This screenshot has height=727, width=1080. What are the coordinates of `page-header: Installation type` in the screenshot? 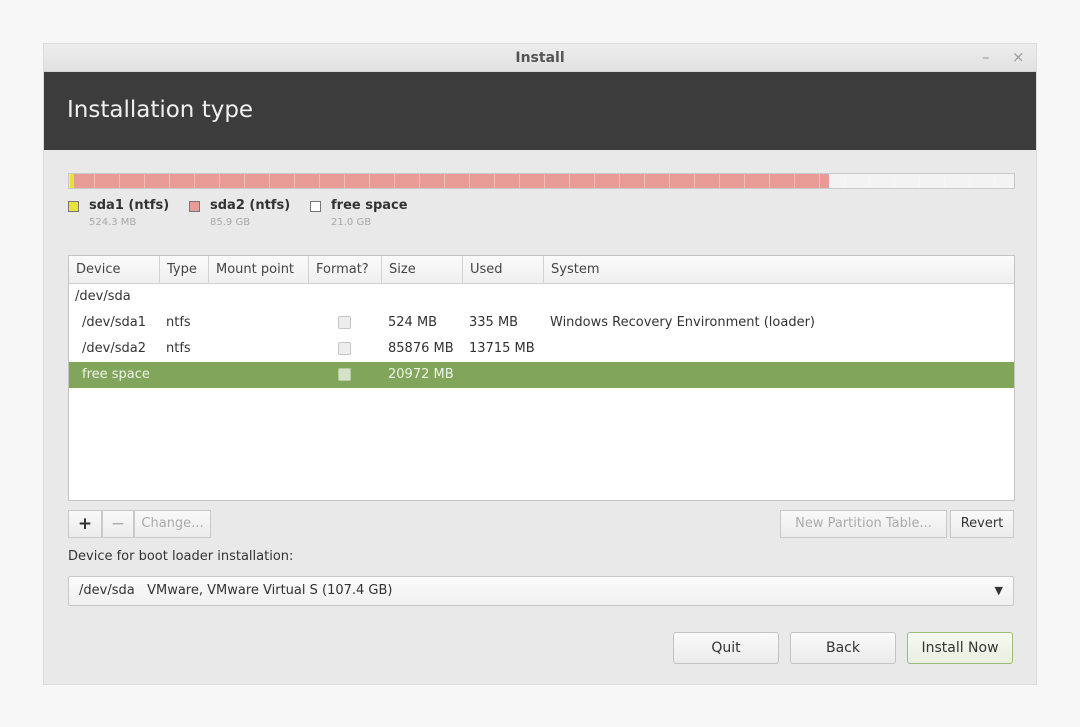 It's located at (540, 111).